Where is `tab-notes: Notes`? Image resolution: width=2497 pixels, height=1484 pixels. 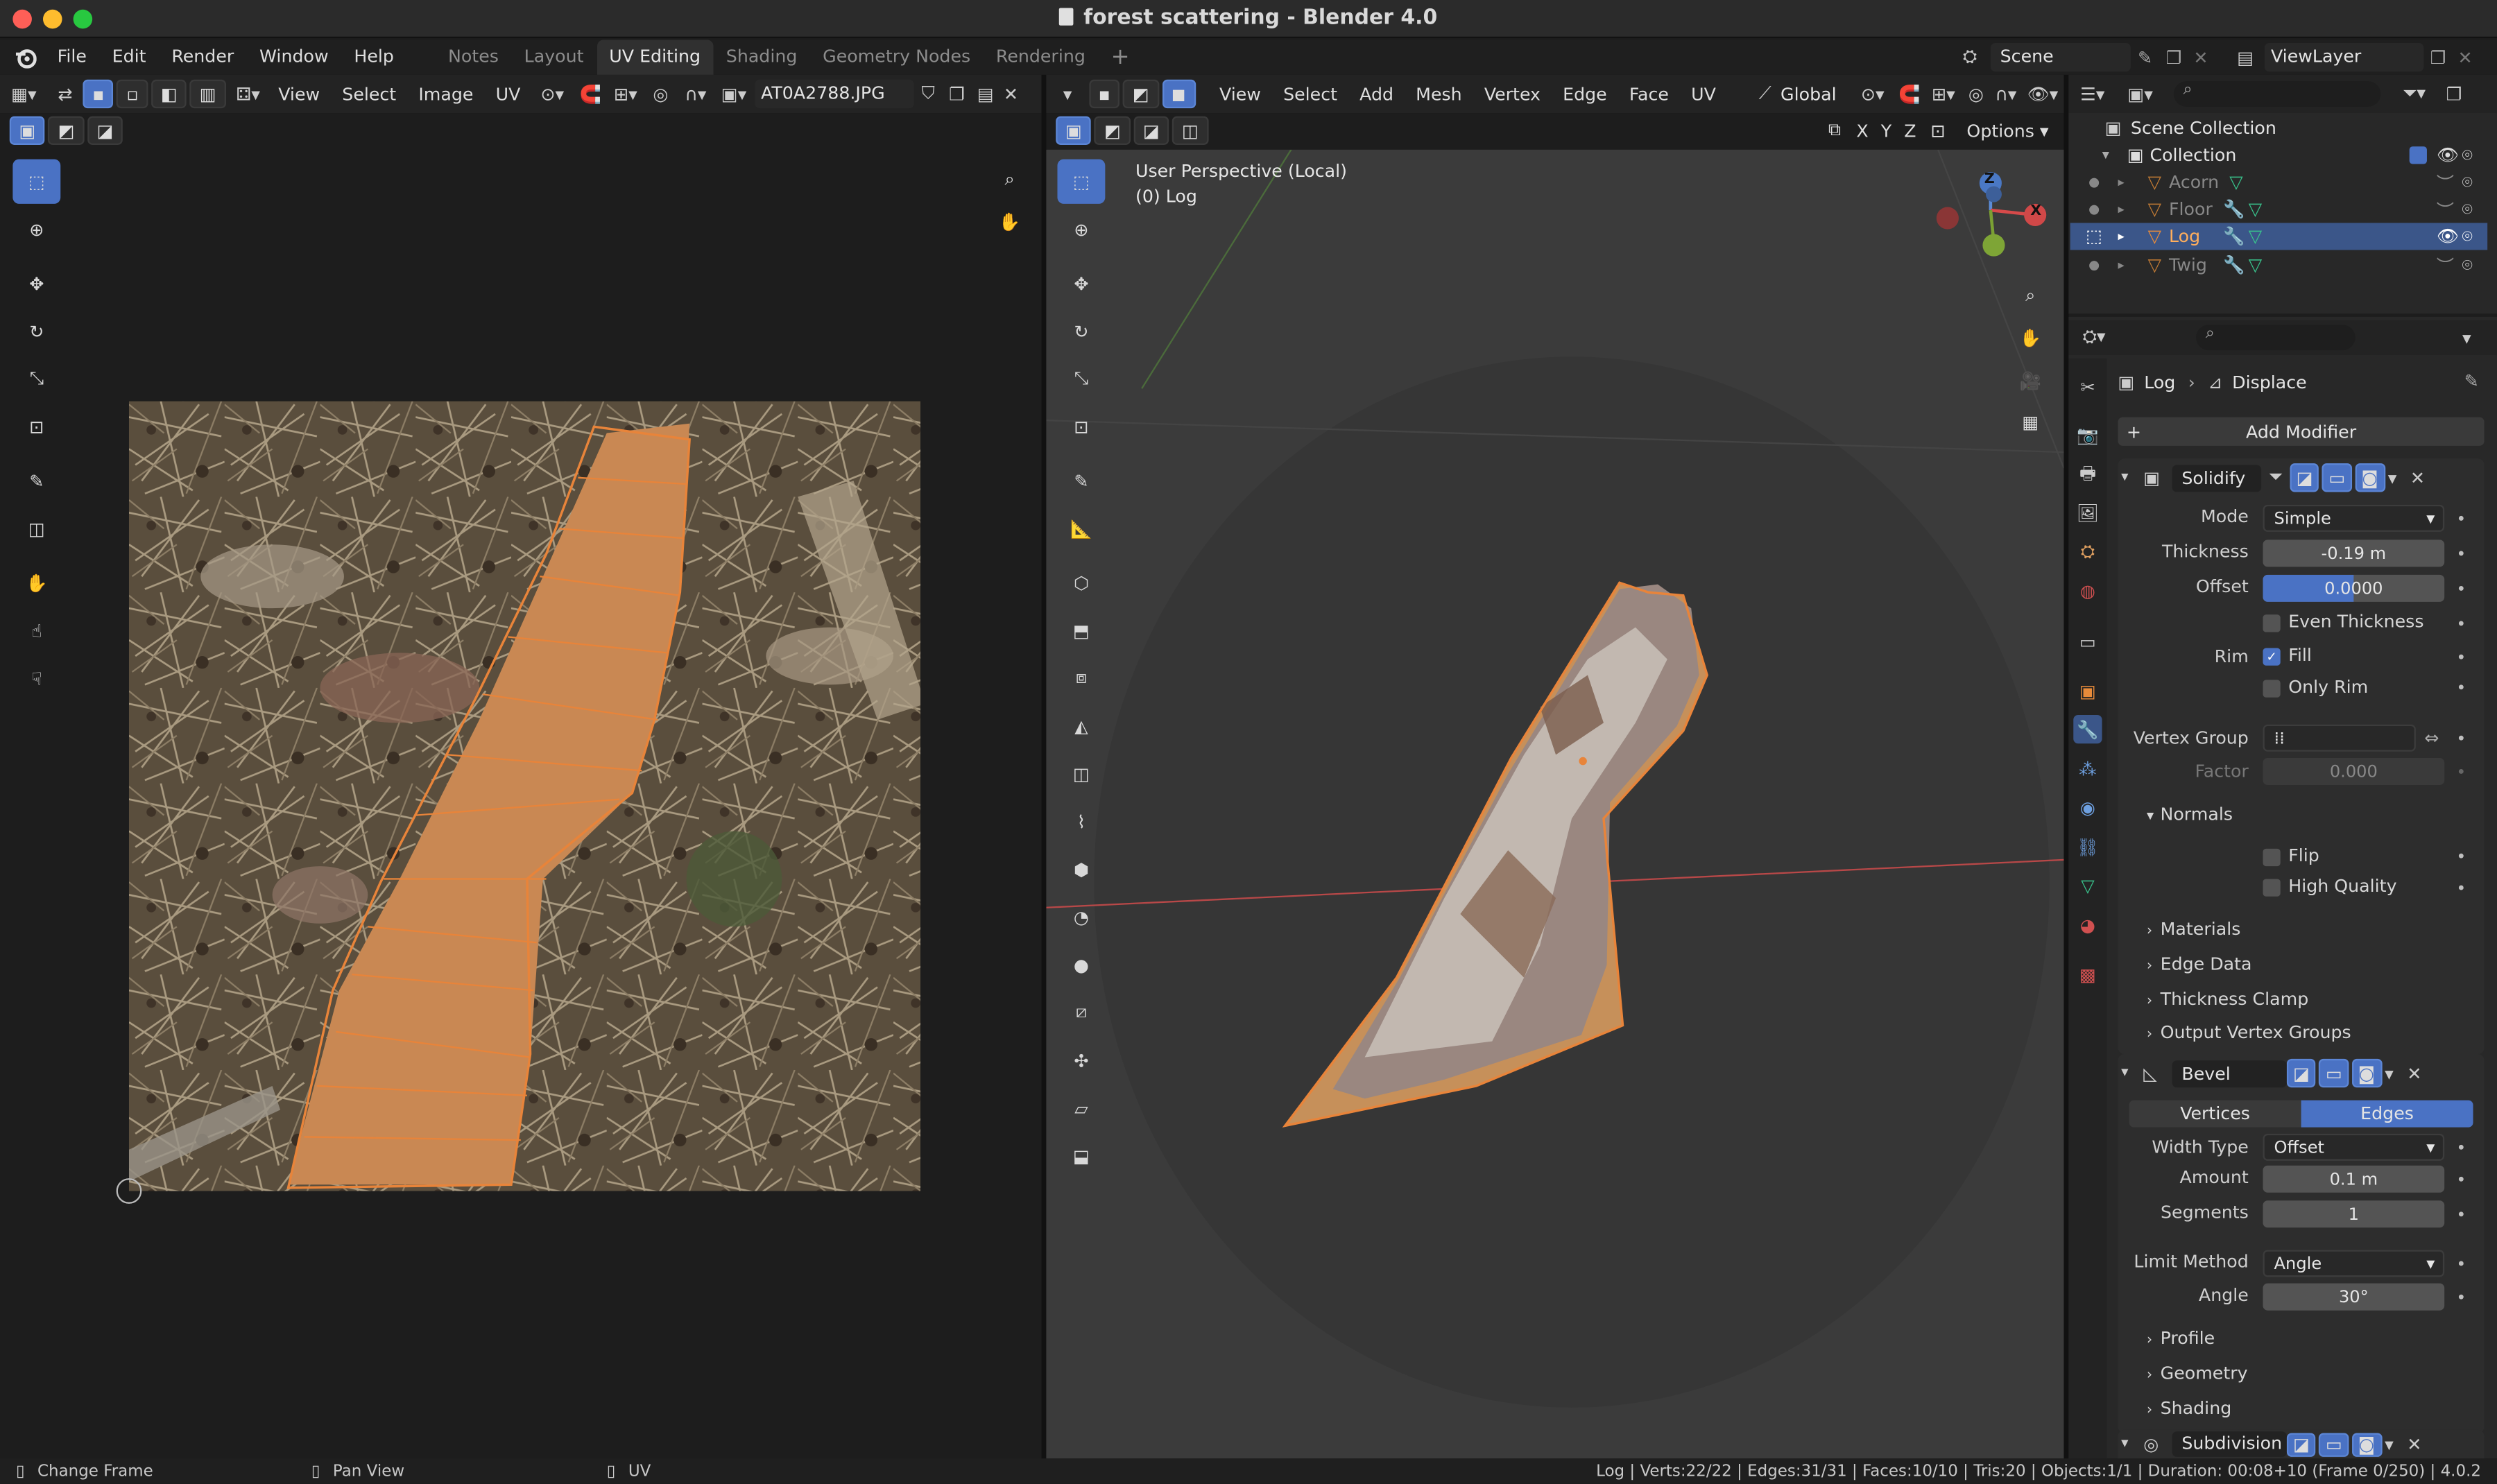 tab-notes: Notes is located at coordinates (474, 57).